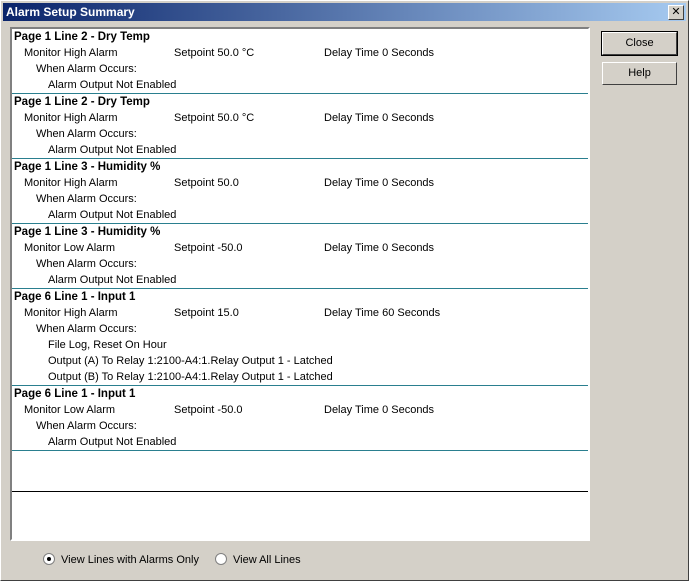 The image size is (689, 581). I want to click on delay-time: Delay Time 60 Seconds, so click(382, 313).